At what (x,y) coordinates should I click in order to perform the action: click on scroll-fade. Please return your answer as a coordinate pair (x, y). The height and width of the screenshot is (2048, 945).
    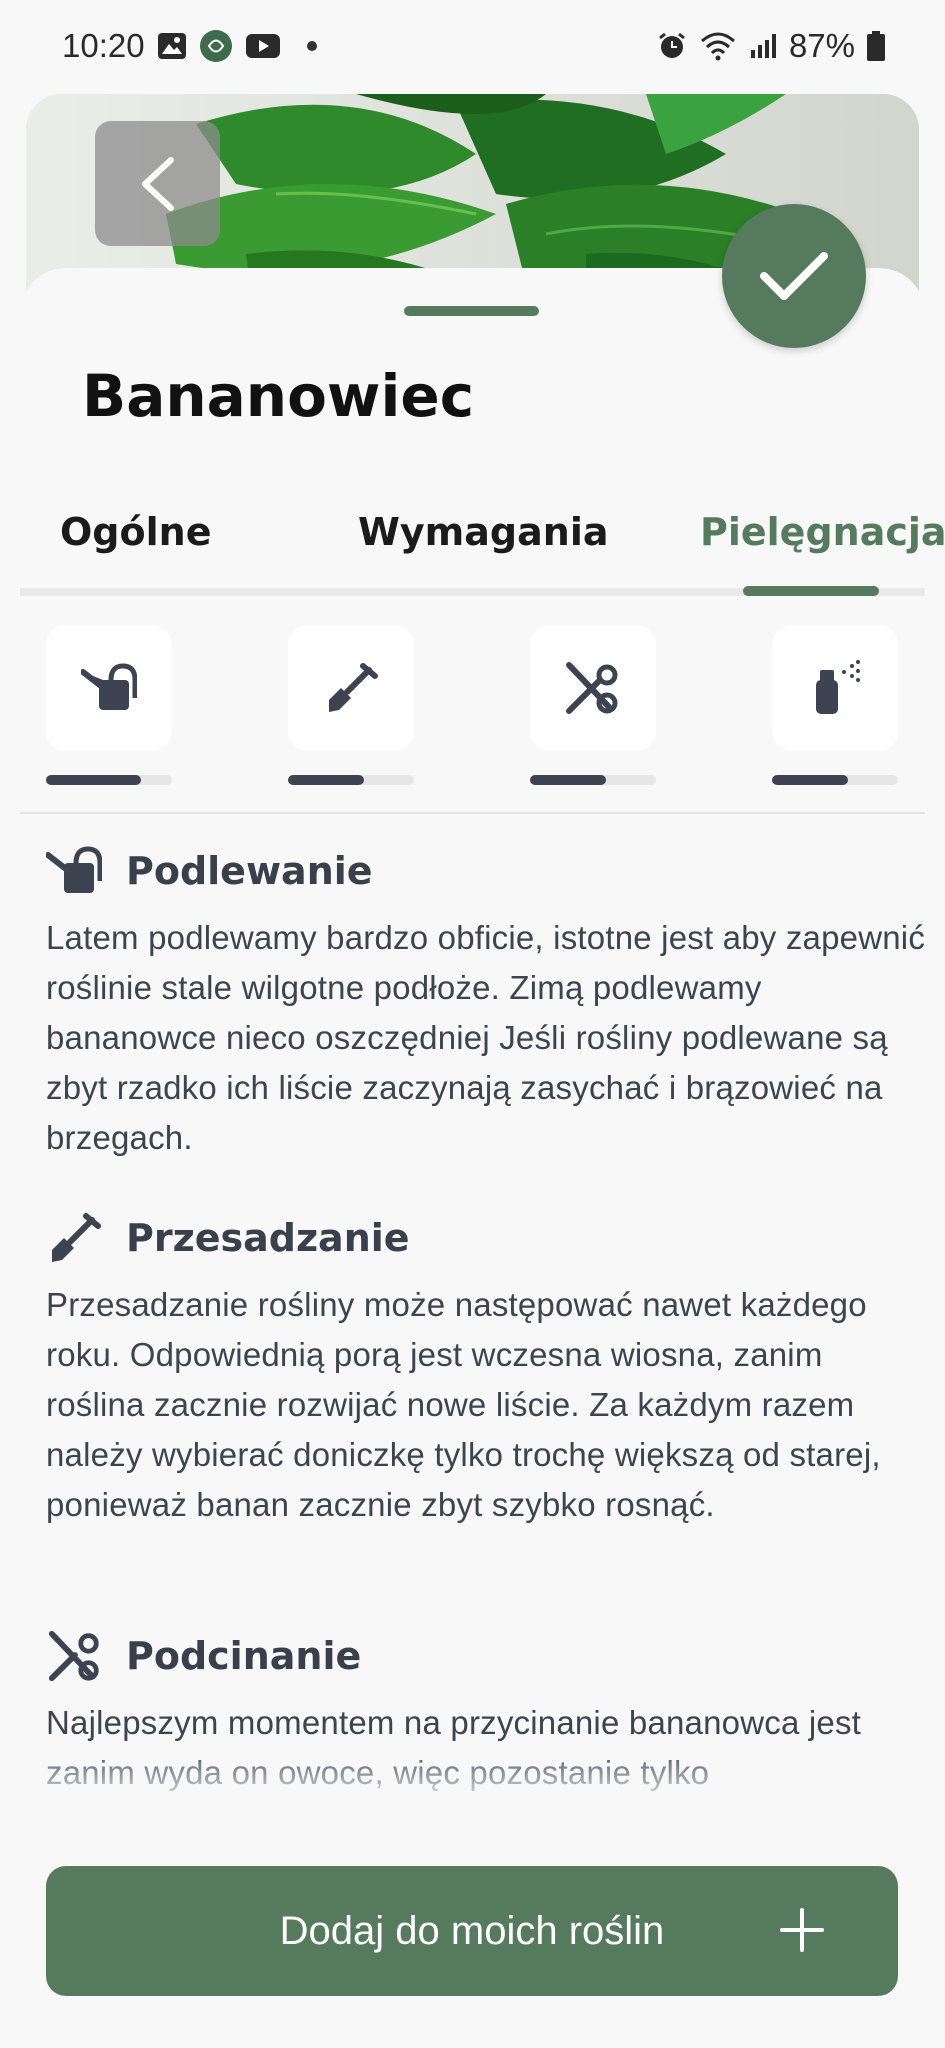
    Looking at the image, I should click on (472, 1782).